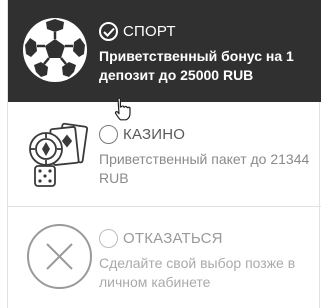  I want to click on close-circle-icon, so click(59, 256).